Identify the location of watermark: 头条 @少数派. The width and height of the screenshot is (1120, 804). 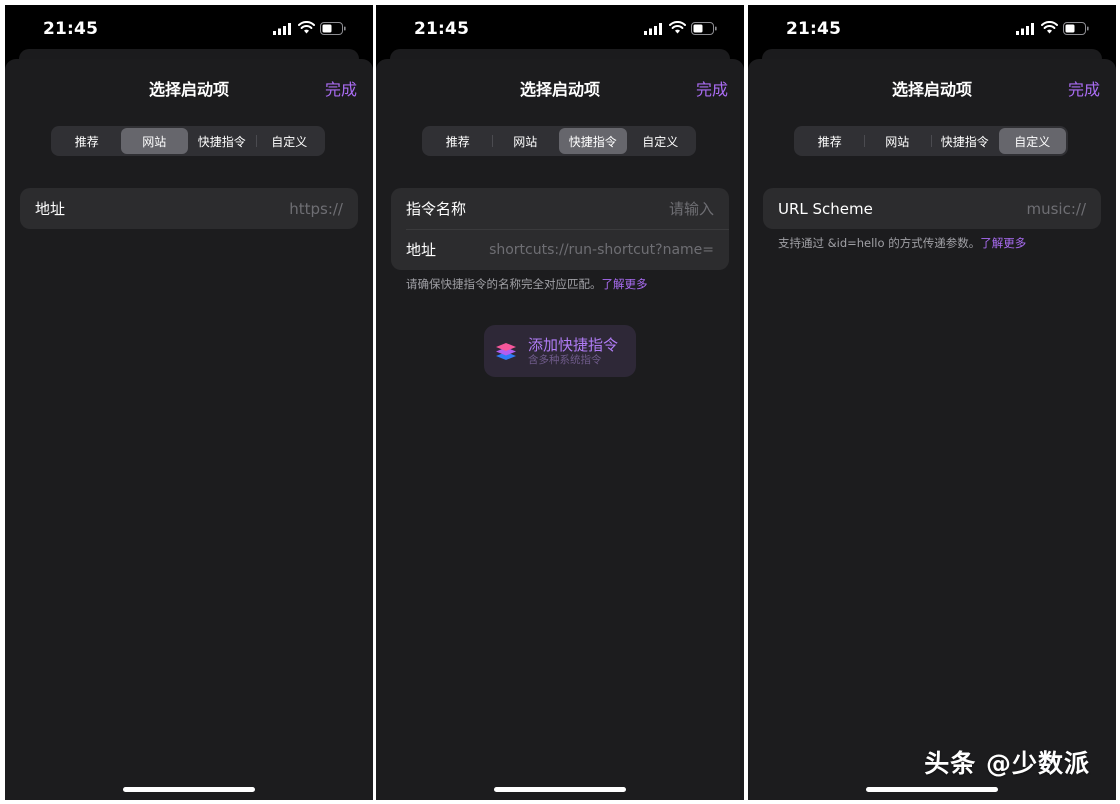
(1007, 763).